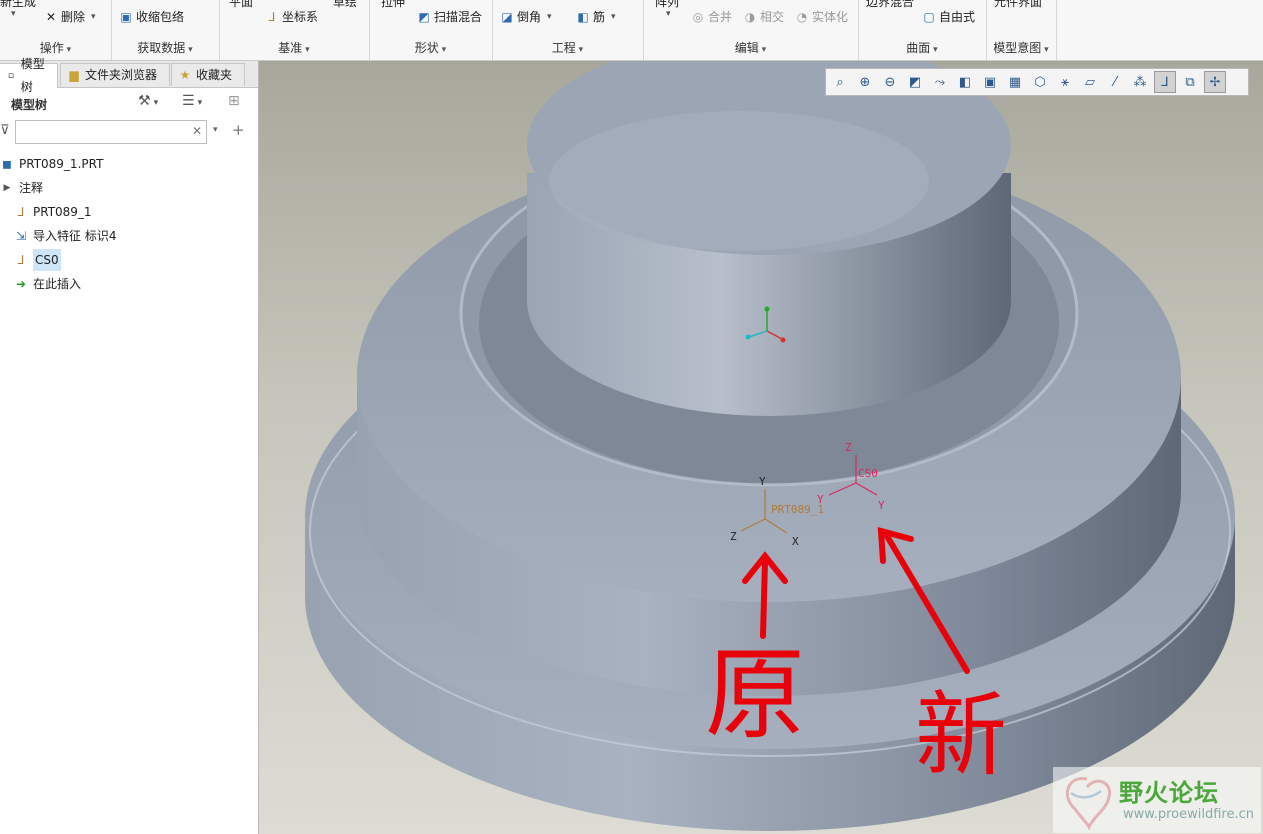 The width and height of the screenshot is (1263, 834). Describe the element at coordinates (21, 236) in the screenshot. I see `import-feature-icon: ⇲` at that location.